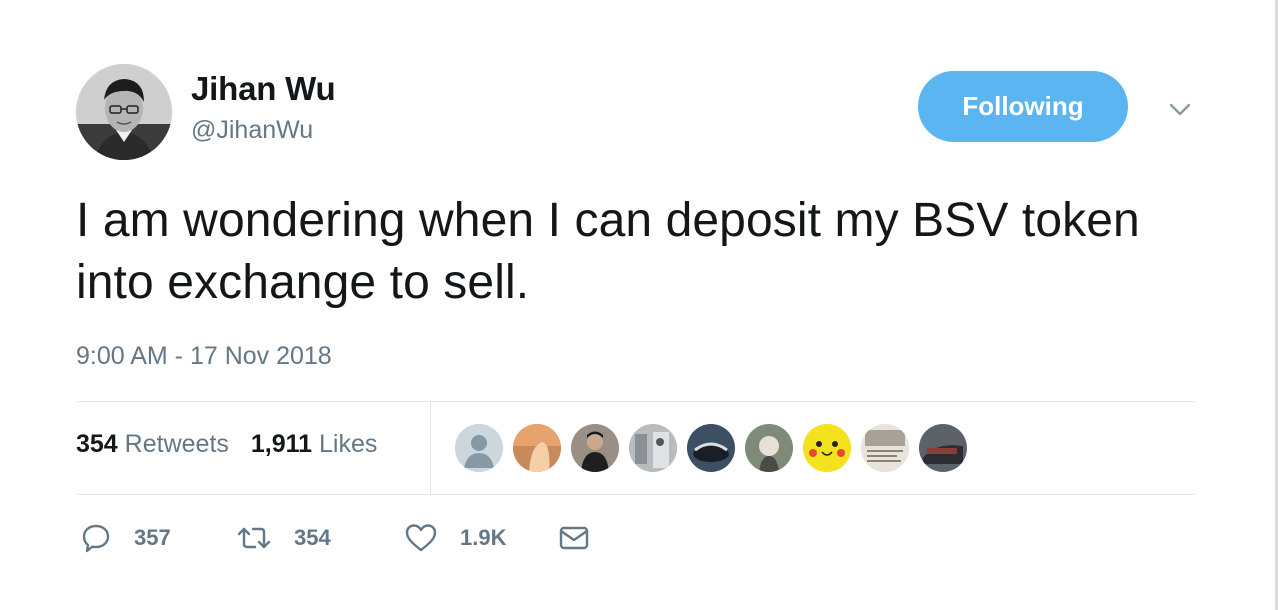 Image resolution: width=1278 pixels, height=610 pixels. I want to click on author-screen-name: @JihanWu, so click(252, 130).